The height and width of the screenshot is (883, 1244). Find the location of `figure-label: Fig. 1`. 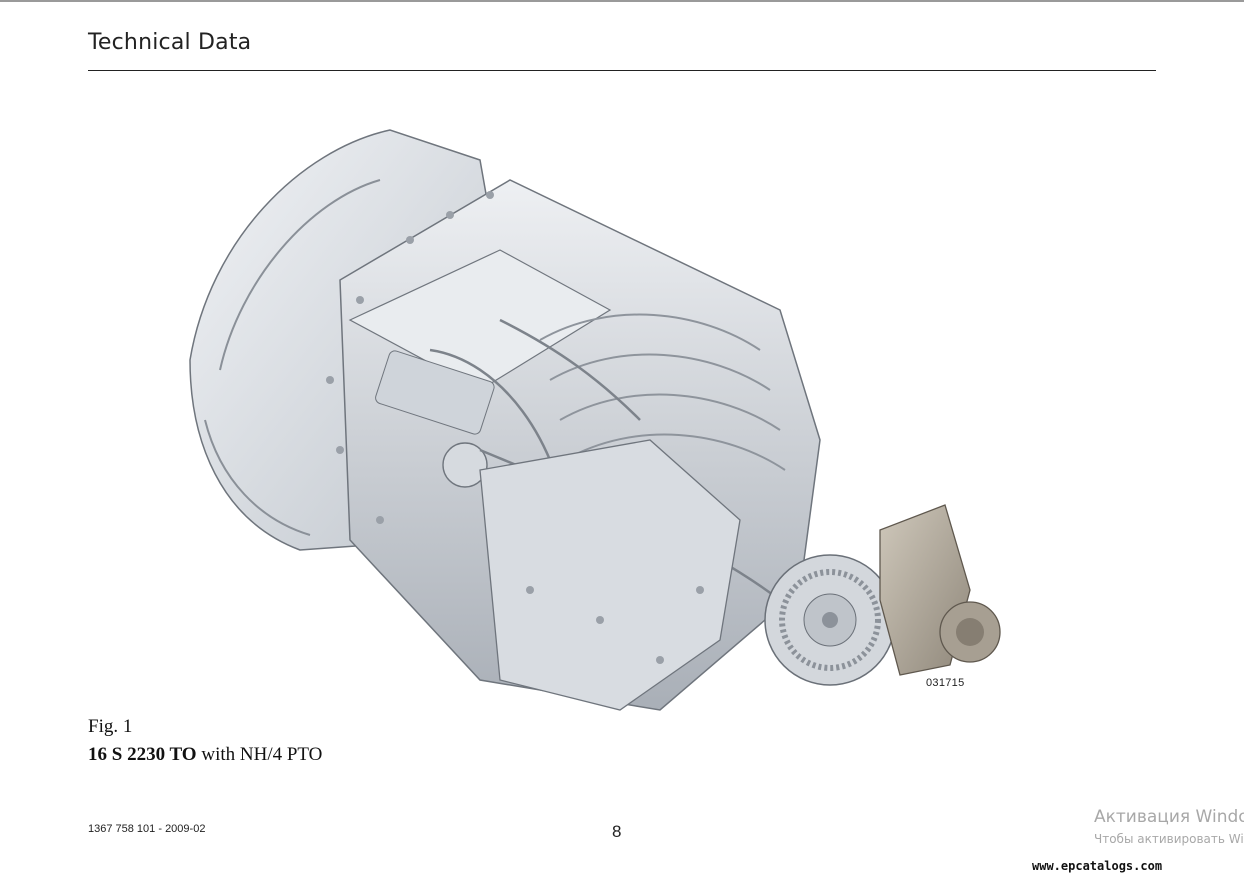

figure-label: Fig. 1 is located at coordinates (110, 726).